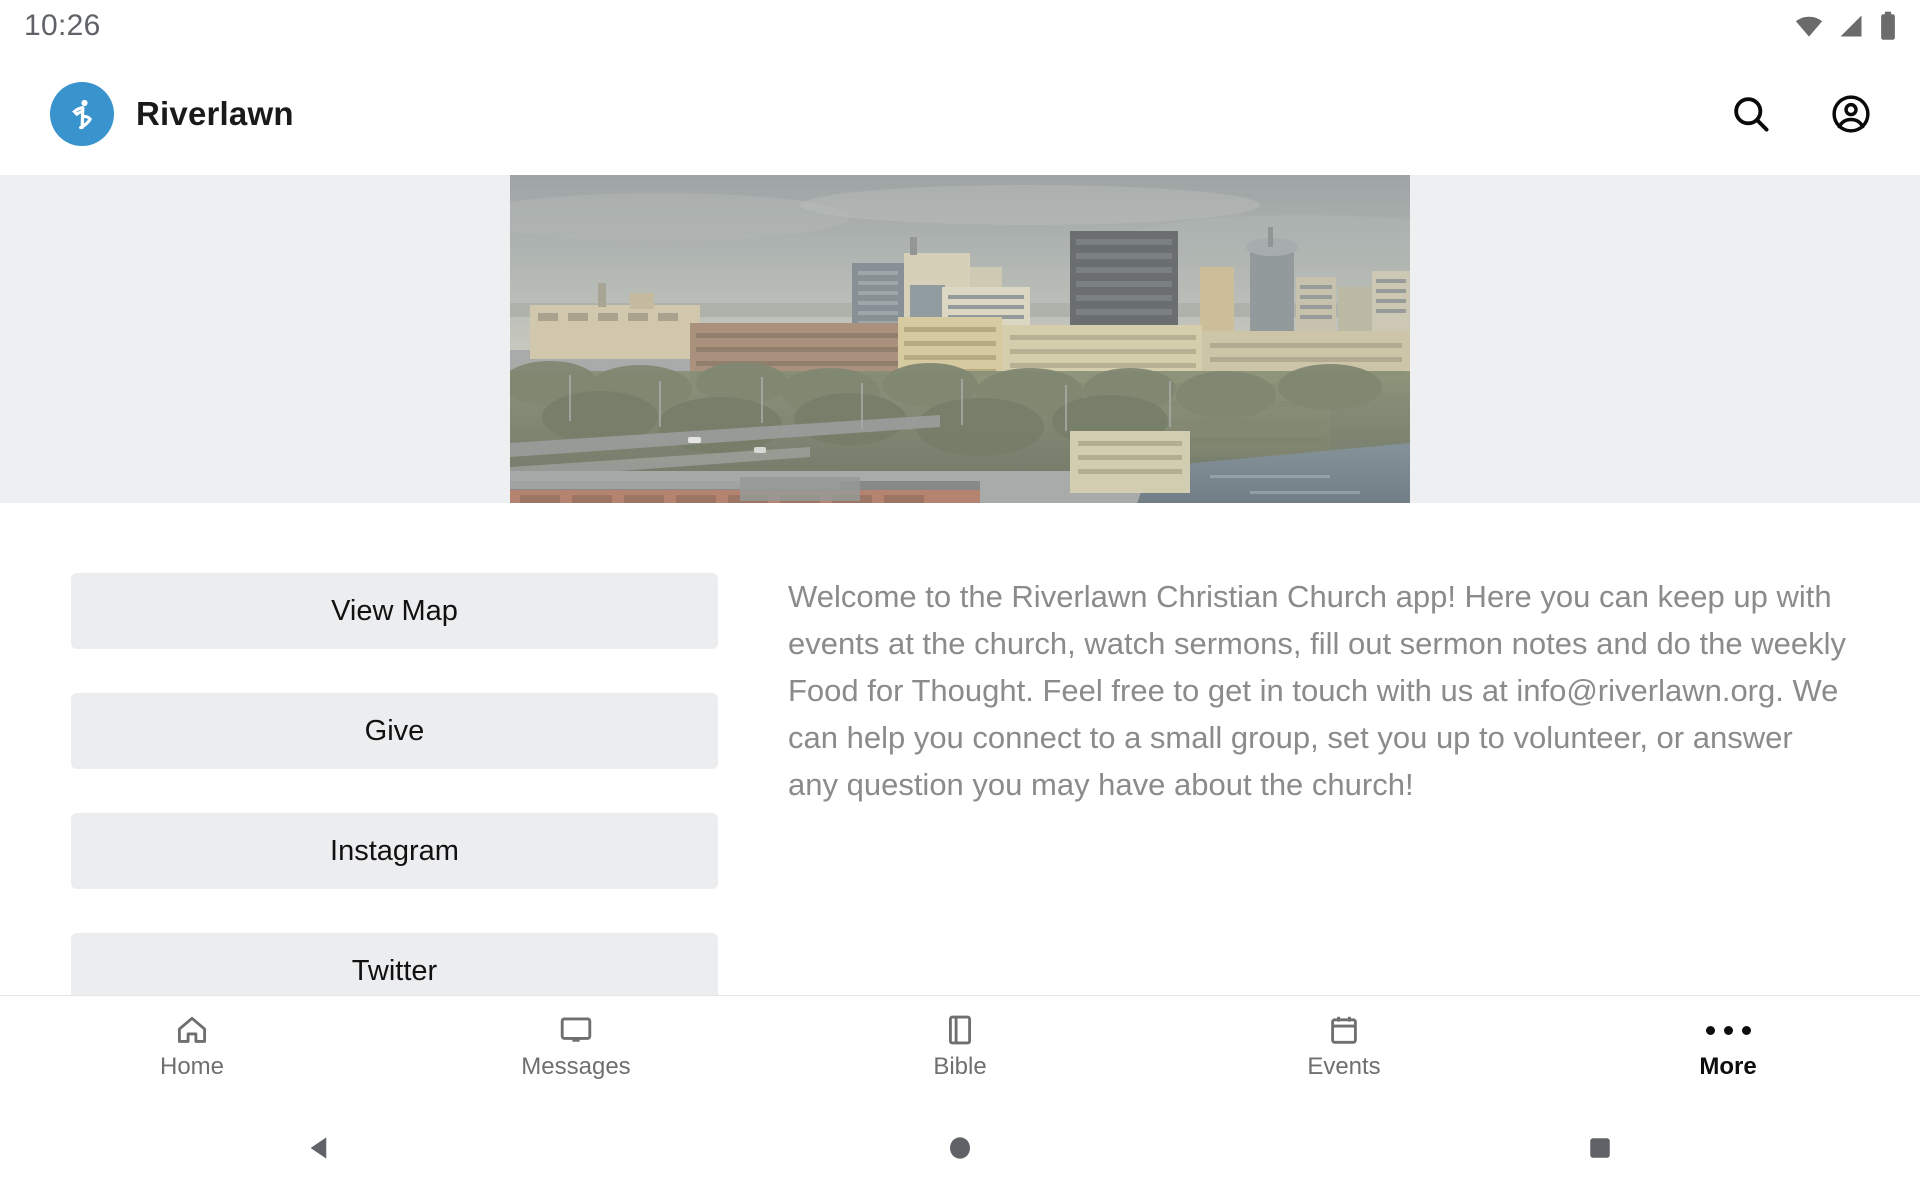 This screenshot has height=1200, width=1920. Describe the element at coordinates (192, 1066) in the screenshot. I see `tab-home-label: Home` at that location.